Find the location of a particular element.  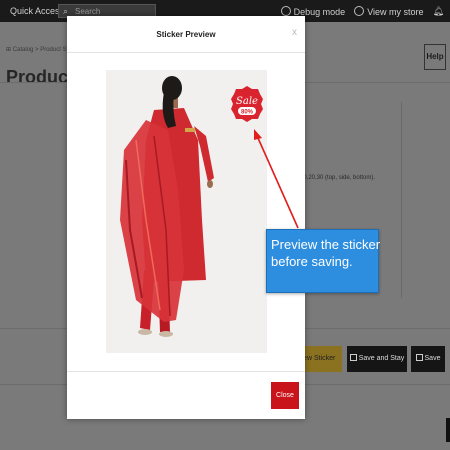

view-store-link: View my store is located at coordinates (389, 11).